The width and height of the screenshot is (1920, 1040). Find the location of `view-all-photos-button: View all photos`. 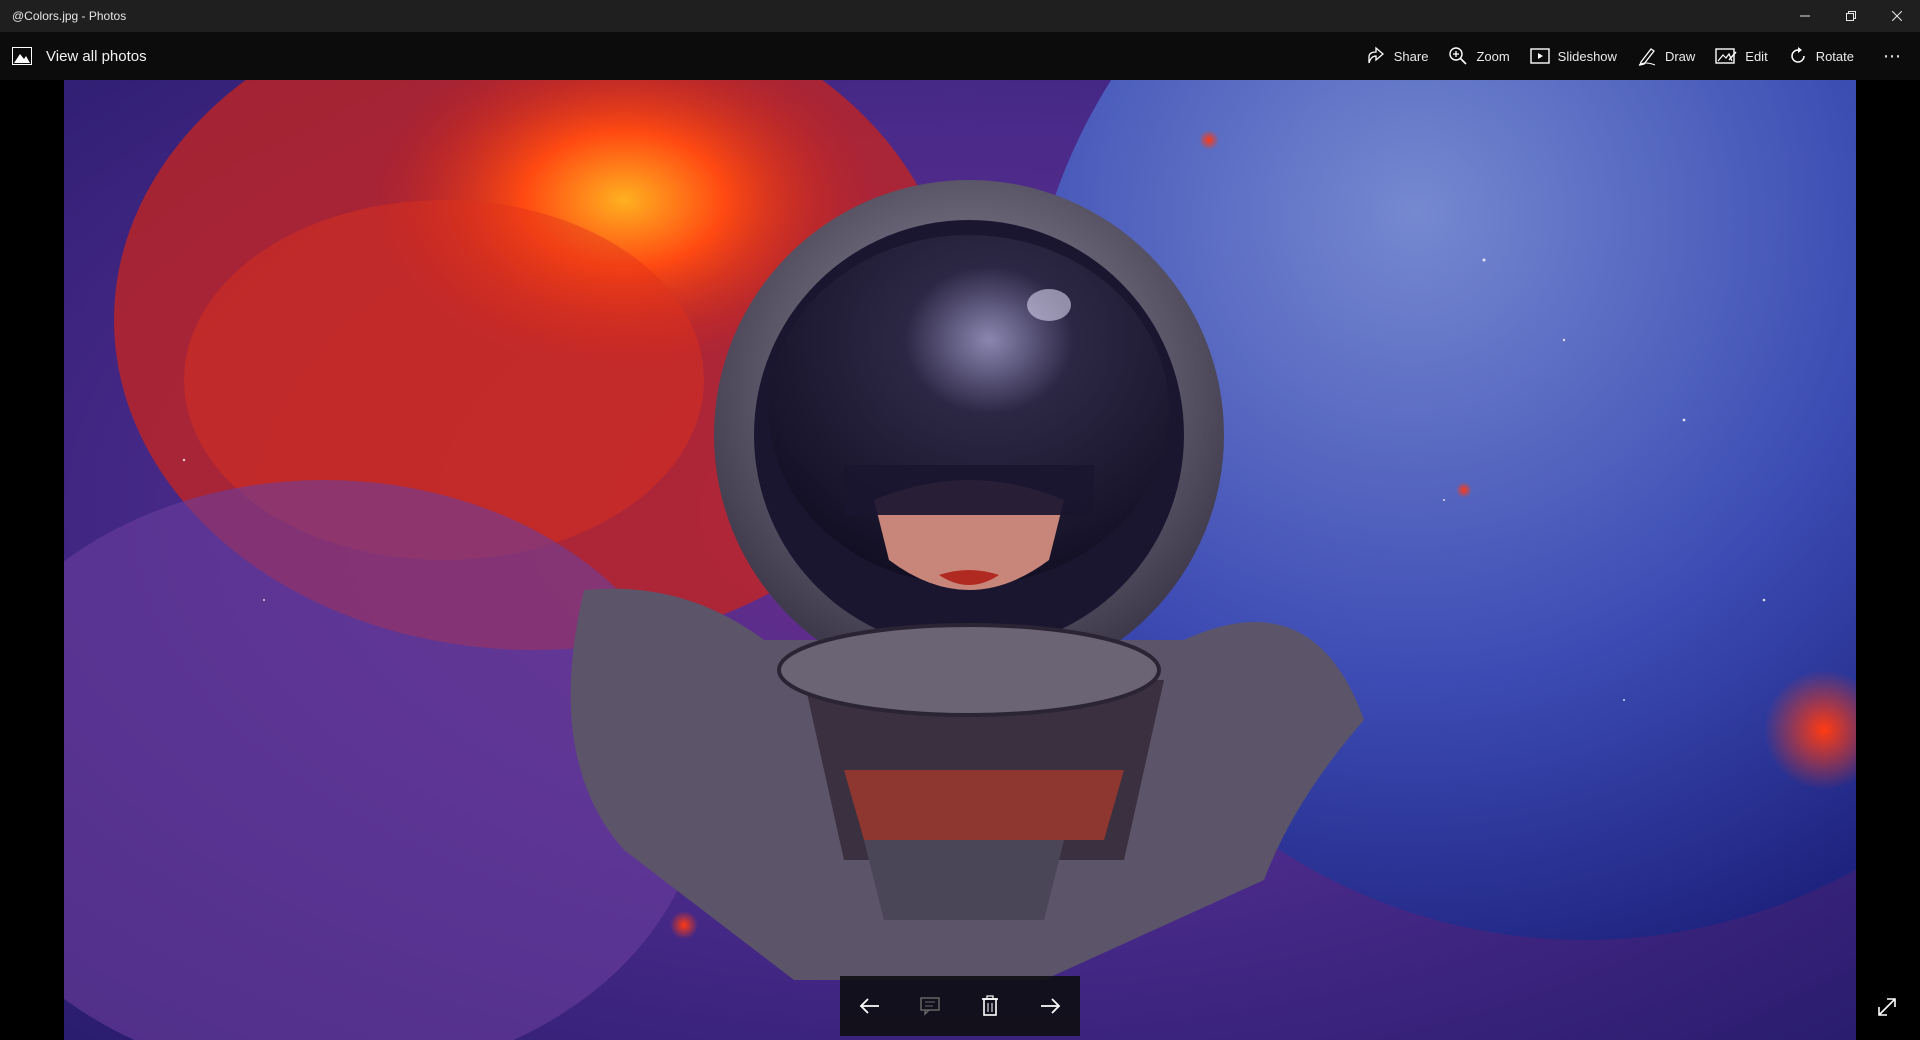

view-all-photos-button: View all photos is located at coordinates (79, 56).